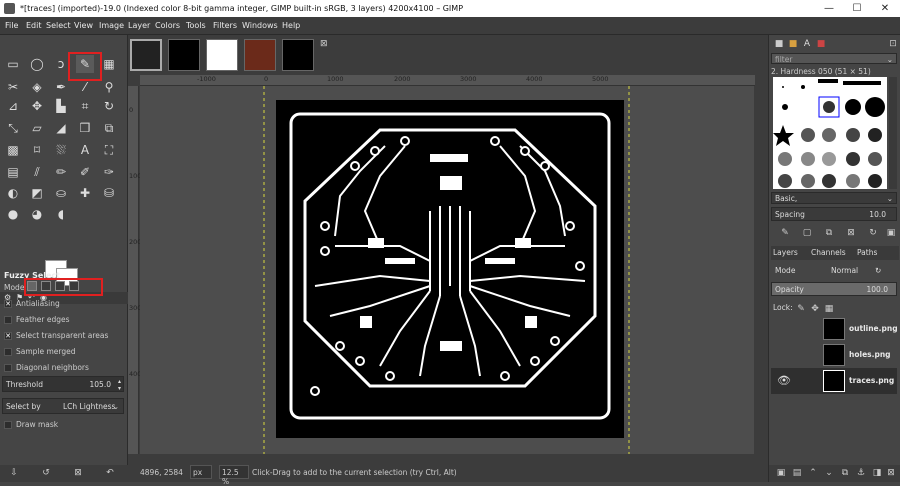 The width and height of the screenshot is (900, 486). I want to click on unit-dropdown: px, so click(201, 472).